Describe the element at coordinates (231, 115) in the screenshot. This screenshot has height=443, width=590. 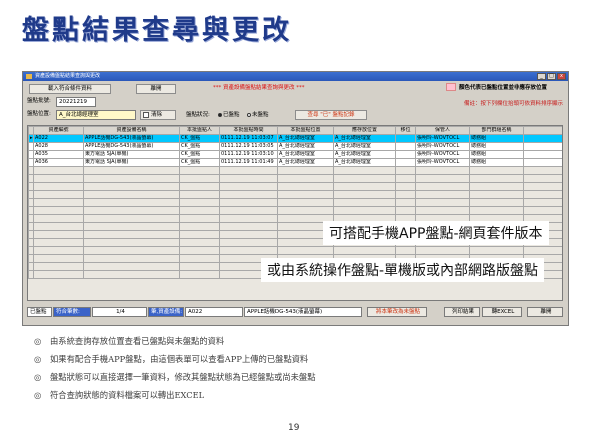
I see `radio-done-label: 已盤點` at that location.